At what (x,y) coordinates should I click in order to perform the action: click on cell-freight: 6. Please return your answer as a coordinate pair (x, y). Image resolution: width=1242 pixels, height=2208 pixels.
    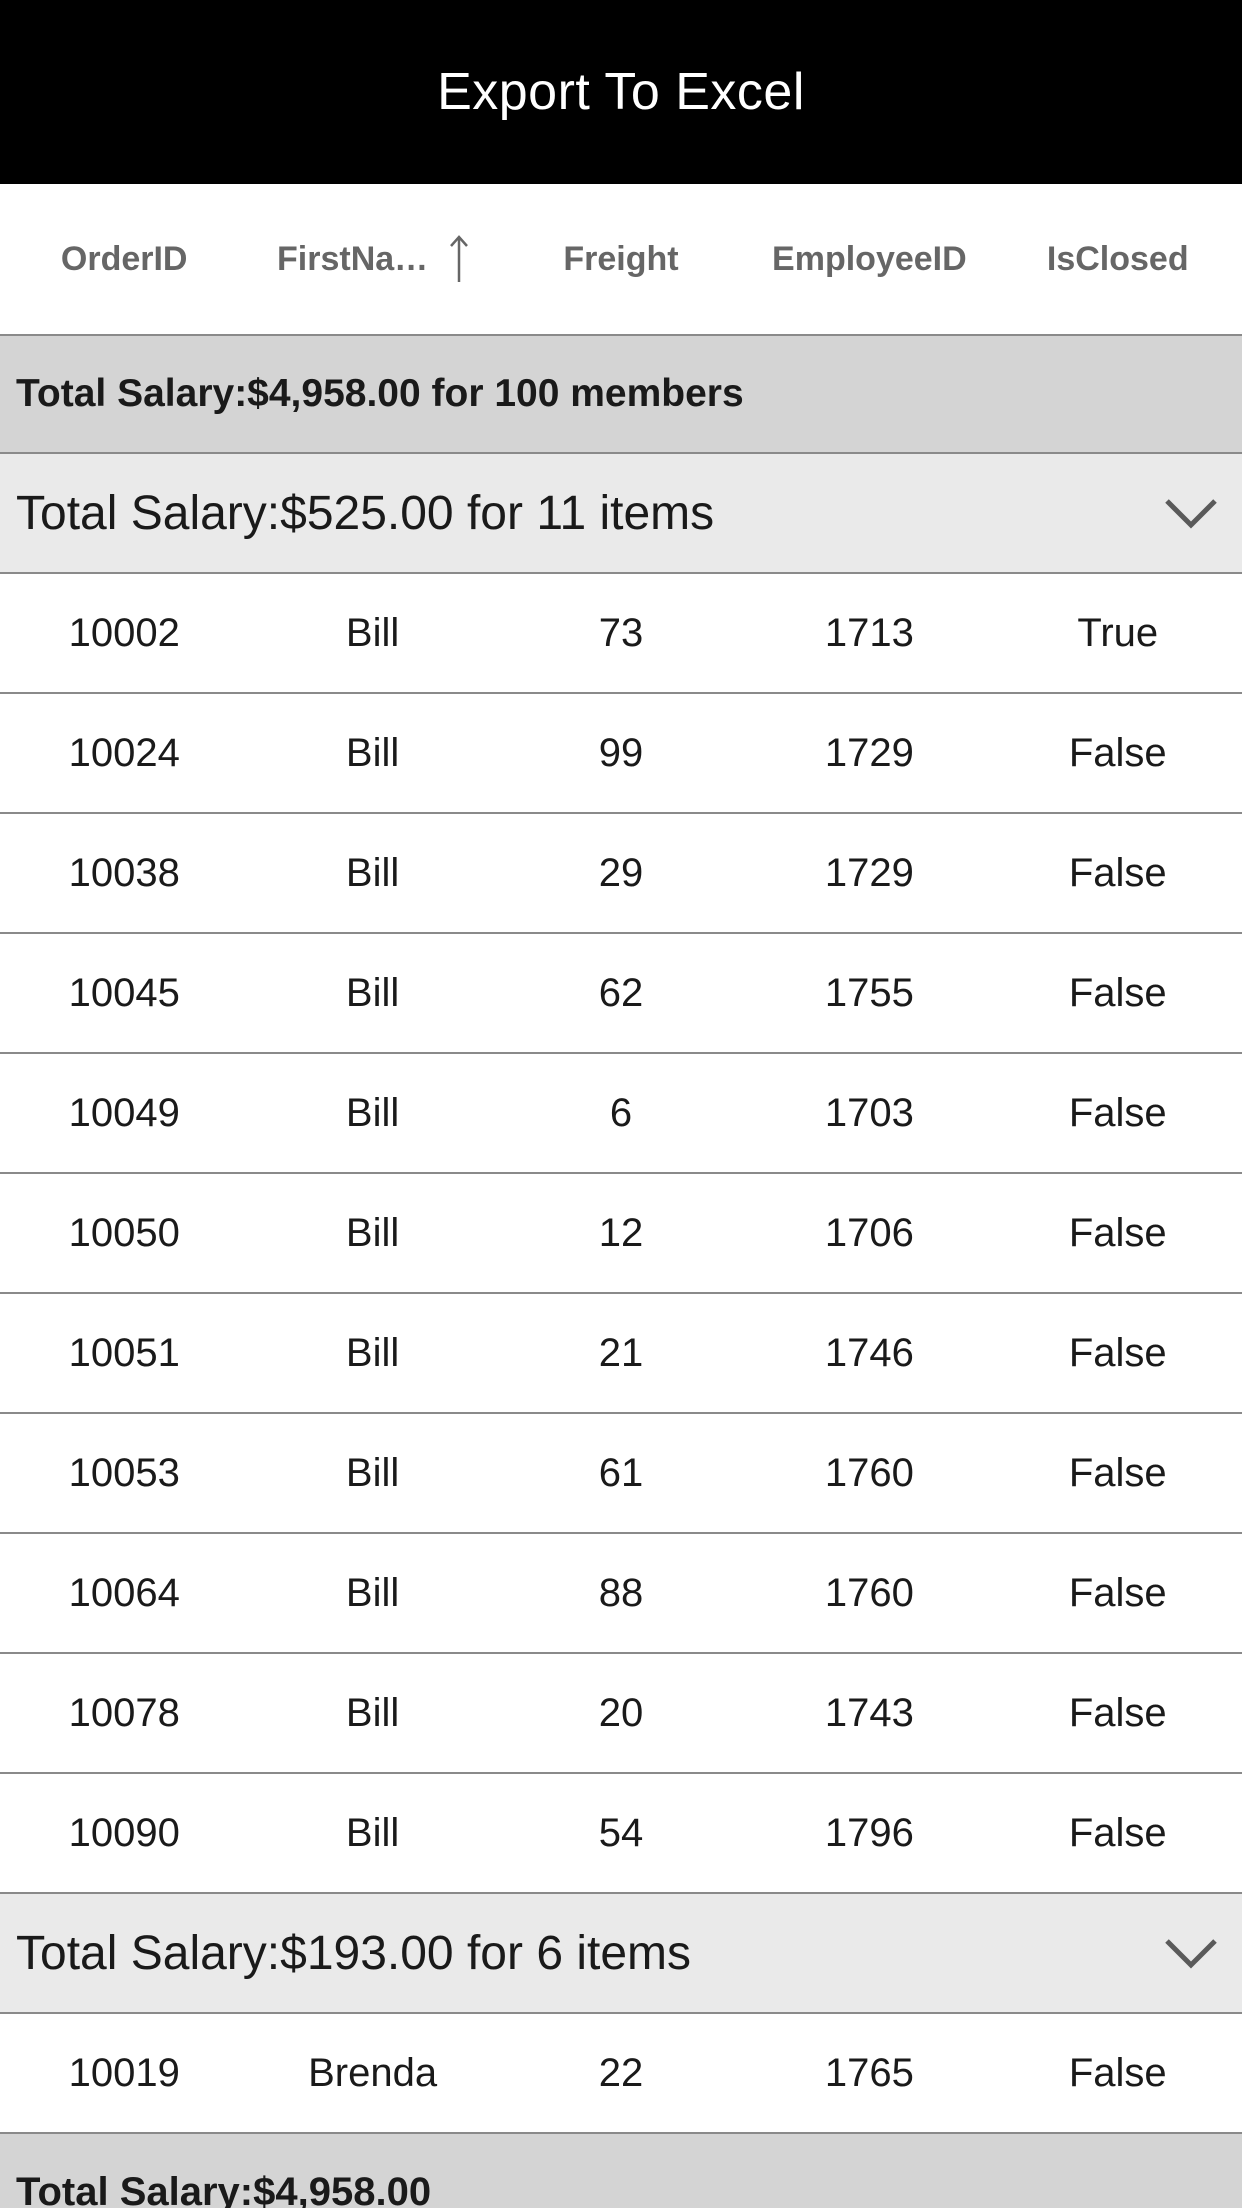
    Looking at the image, I should click on (621, 1112).